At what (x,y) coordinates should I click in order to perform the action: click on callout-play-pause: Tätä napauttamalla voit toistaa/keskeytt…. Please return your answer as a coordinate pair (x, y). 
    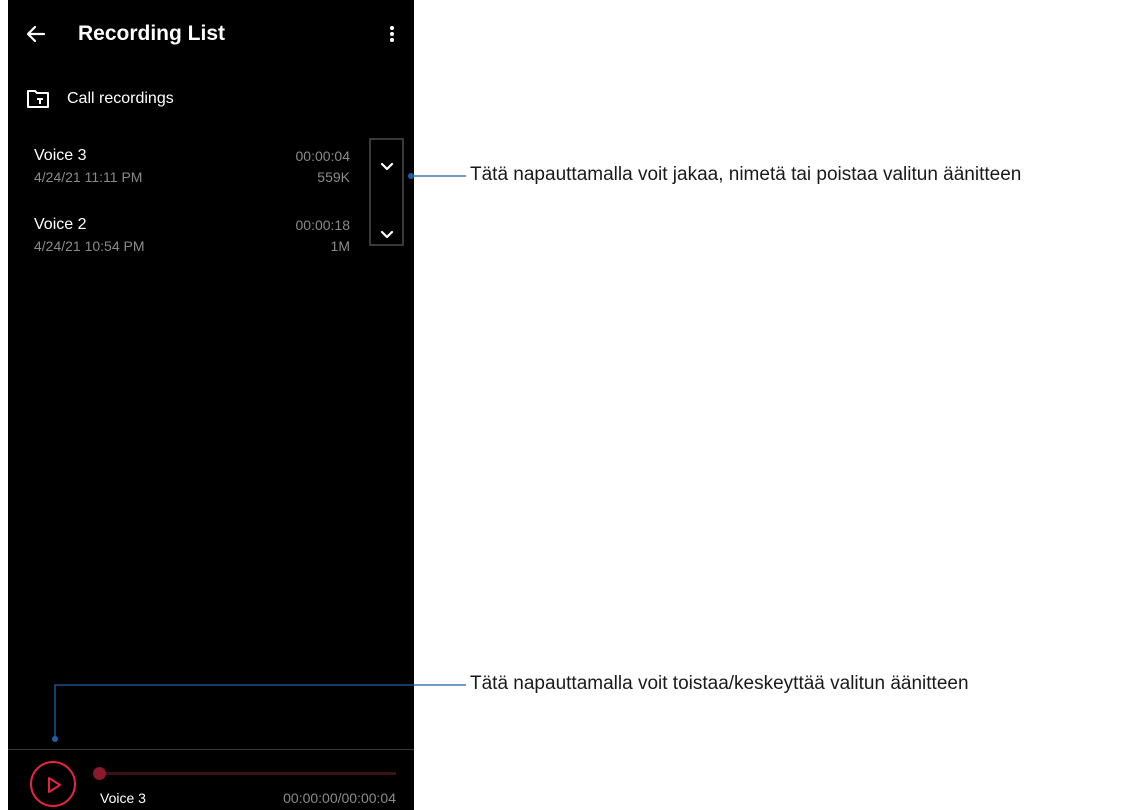
    Looking at the image, I should click on (719, 683).